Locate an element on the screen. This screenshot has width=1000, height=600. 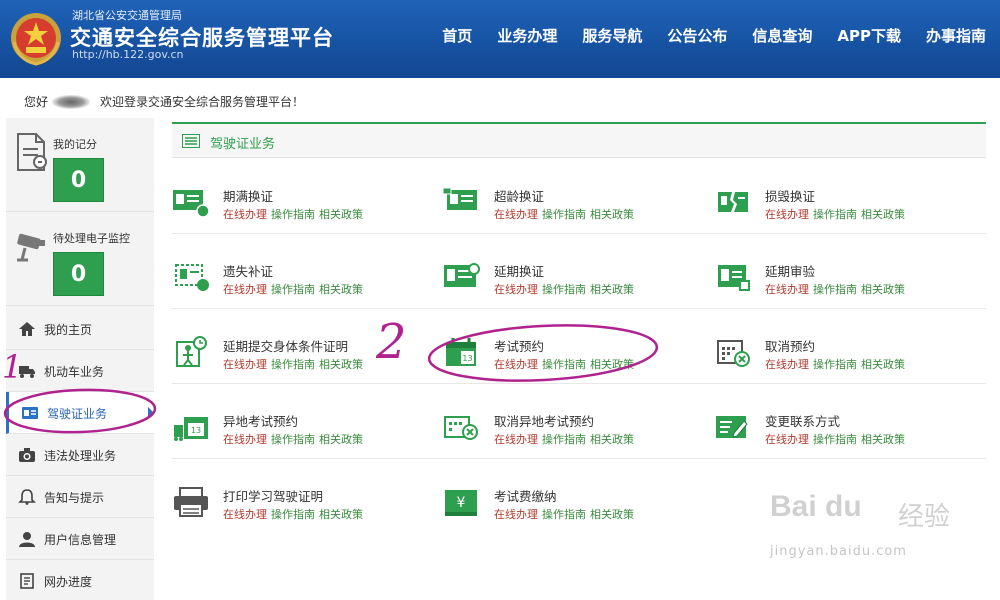
service-name: 延期换证 is located at coordinates (519, 270).